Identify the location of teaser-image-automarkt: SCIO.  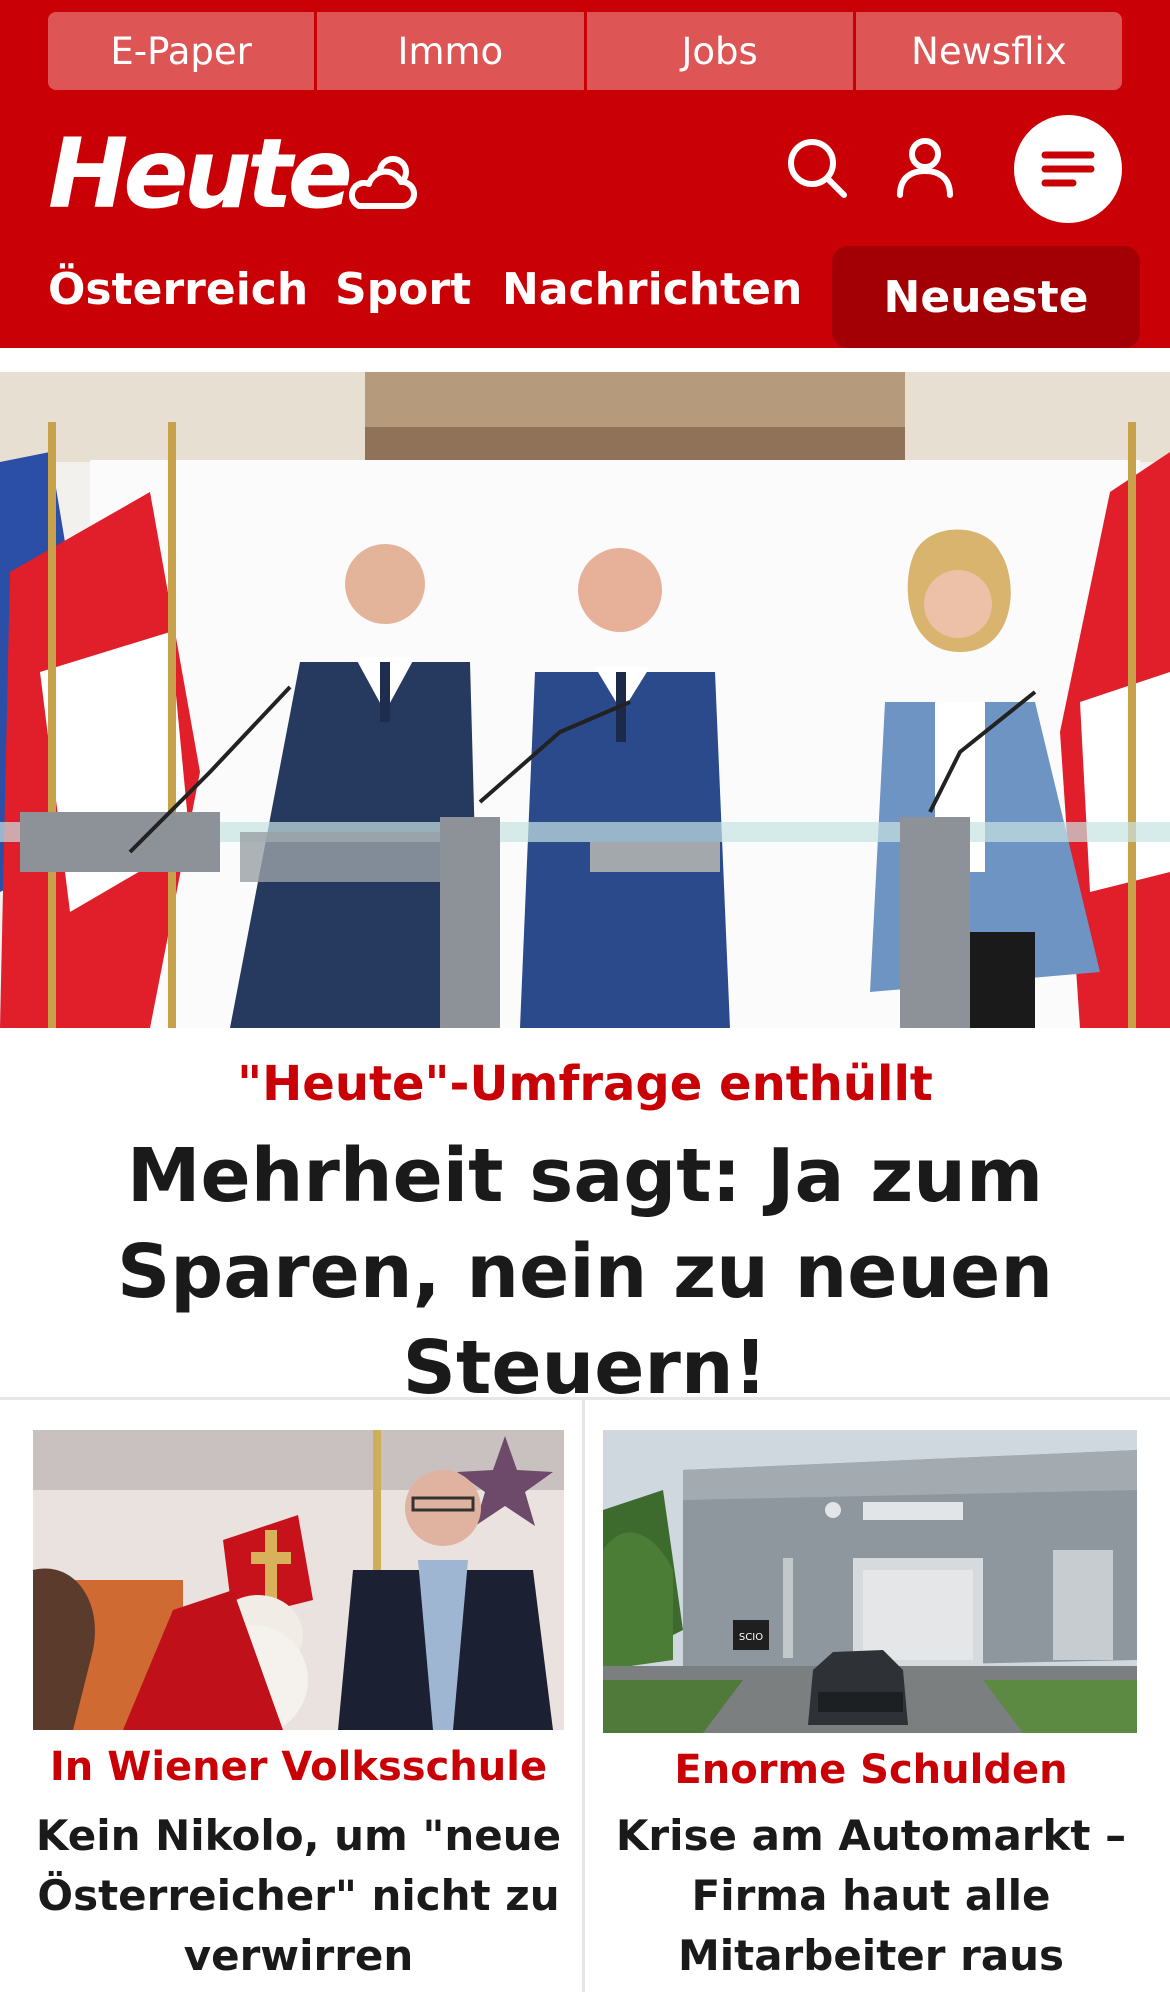
(870, 1581).